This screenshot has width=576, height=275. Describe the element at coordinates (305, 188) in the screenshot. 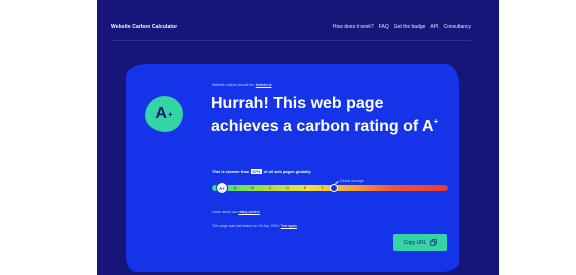

I see `grade-e: E` at that location.